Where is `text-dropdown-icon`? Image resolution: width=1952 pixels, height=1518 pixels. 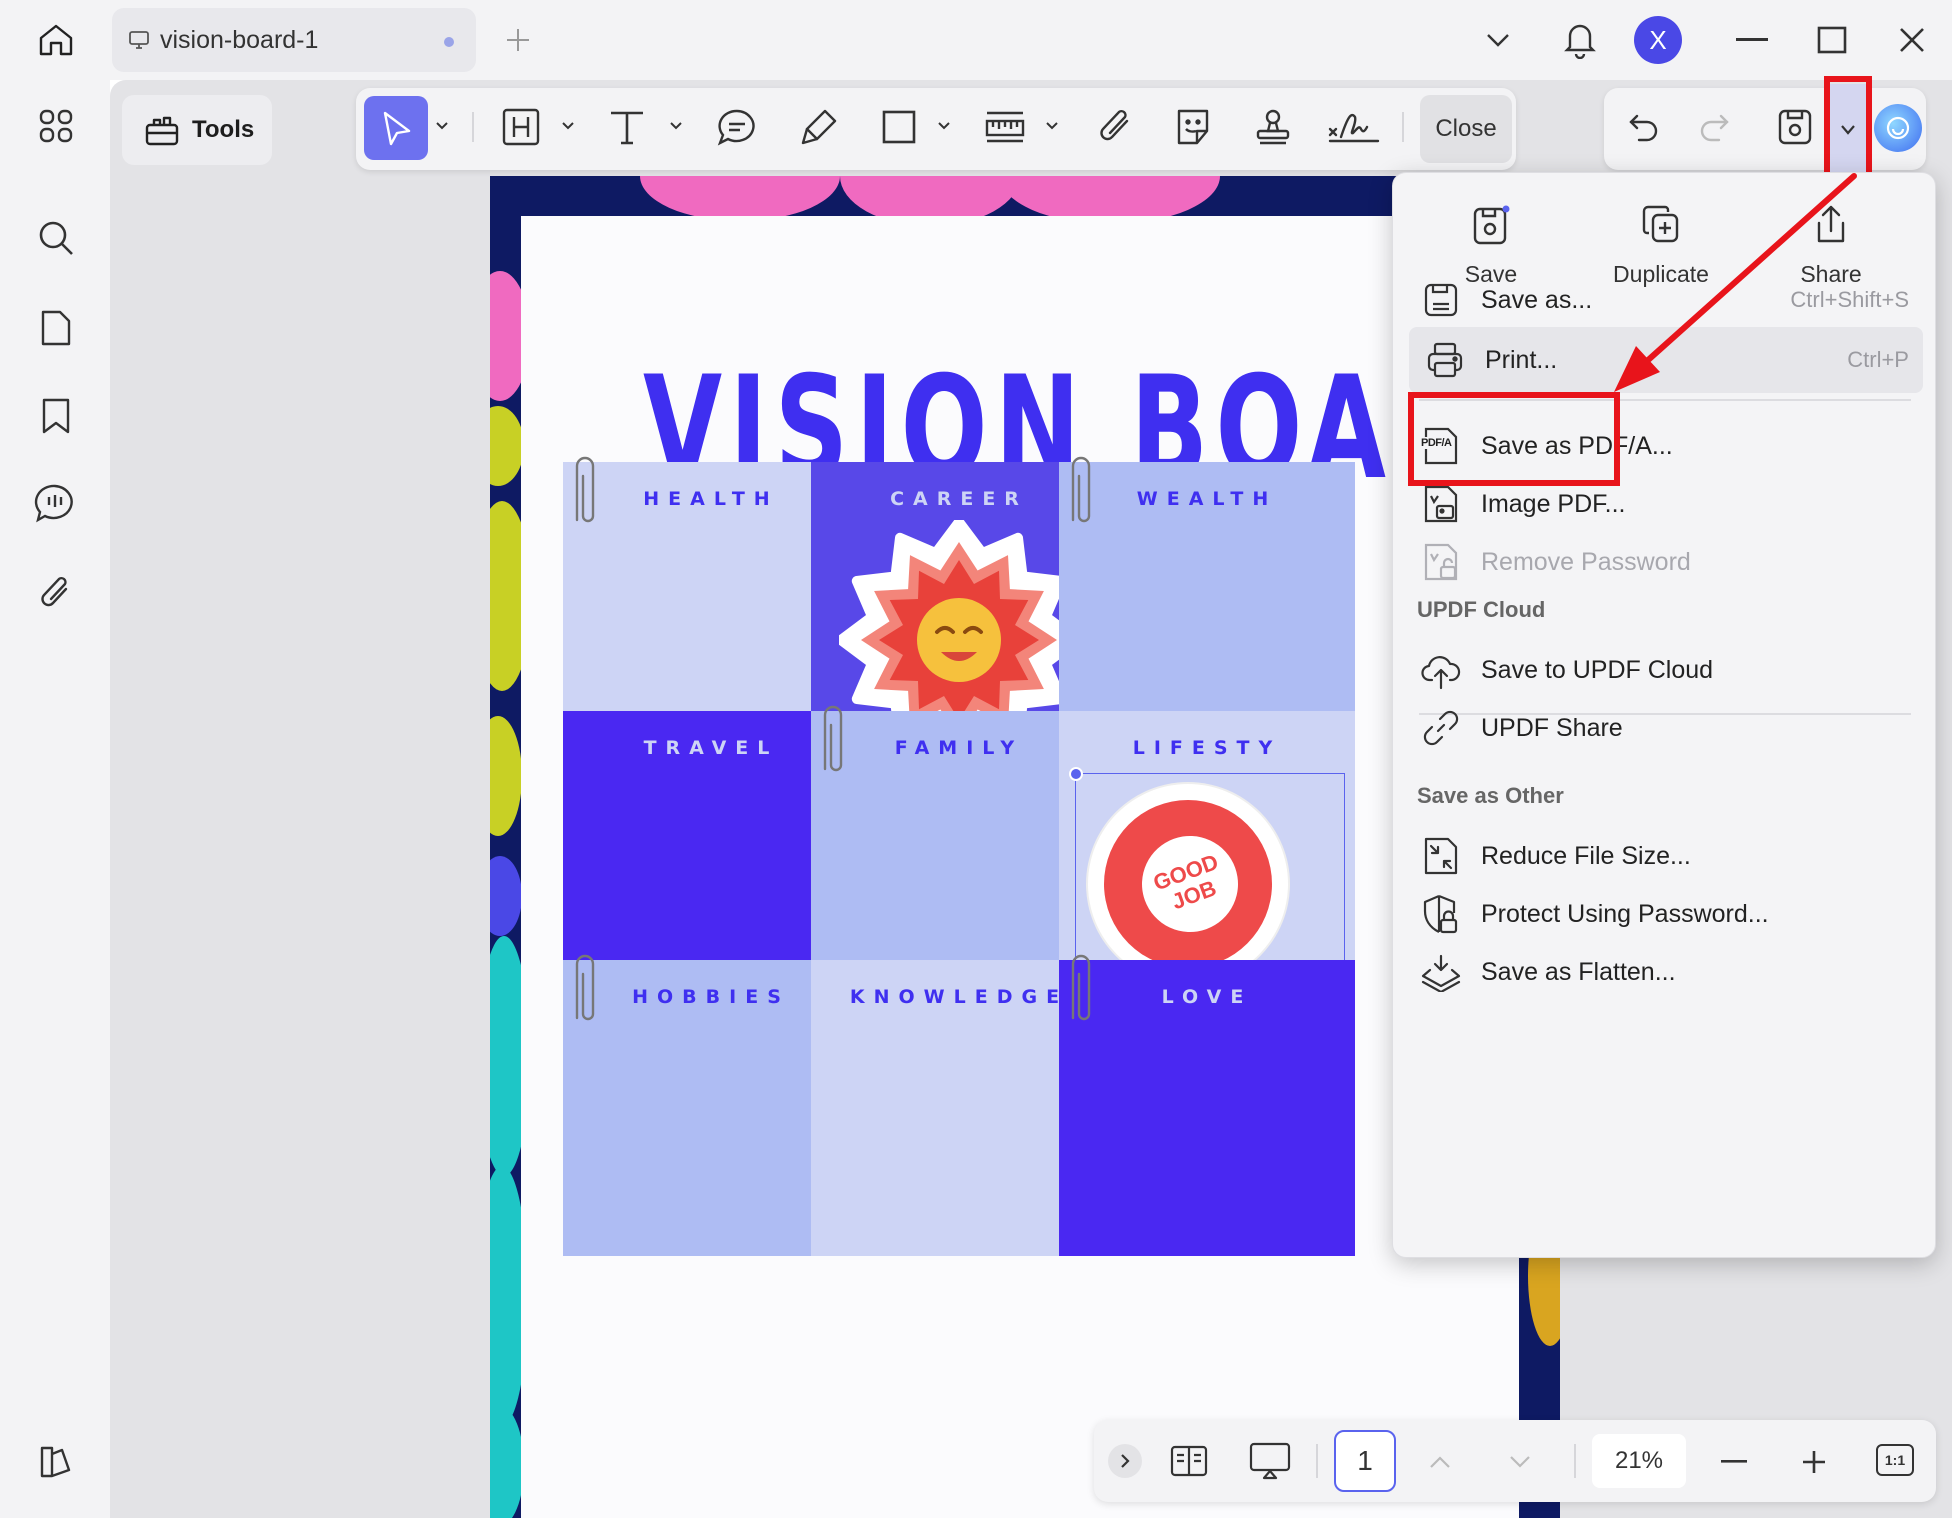 text-dropdown-icon is located at coordinates (676, 126).